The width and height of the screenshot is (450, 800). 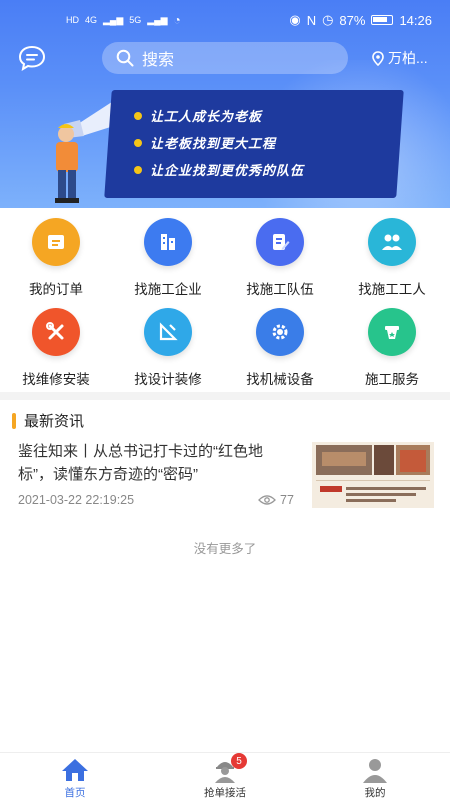 I want to click on service-label: 找施工工人, so click(x=392, y=289).